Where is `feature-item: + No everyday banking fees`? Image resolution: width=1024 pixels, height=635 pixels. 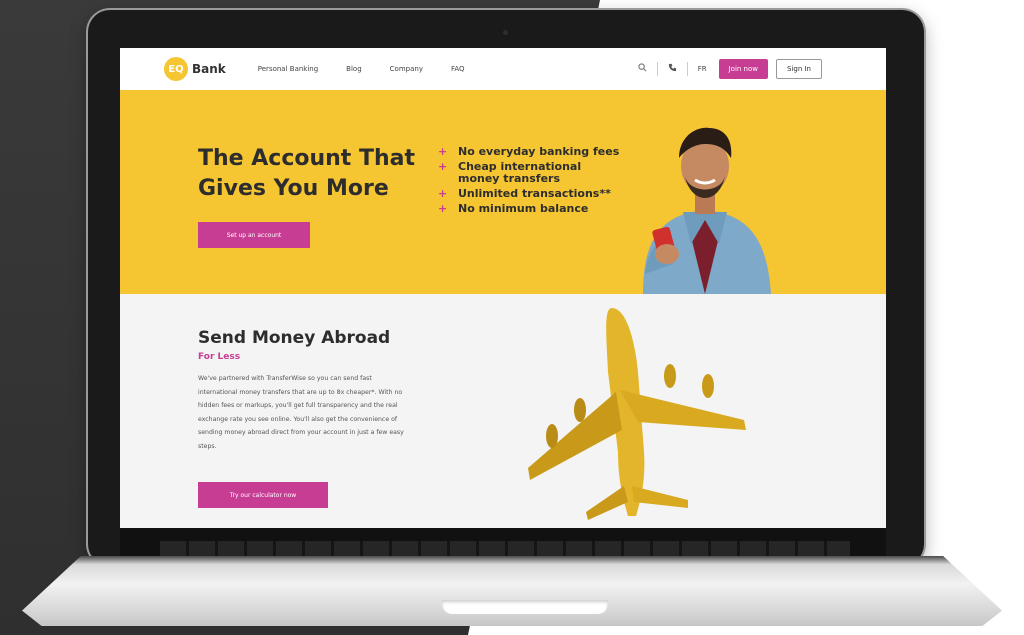
feature-item: + No everyday banking fees is located at coordinates (538, 152).